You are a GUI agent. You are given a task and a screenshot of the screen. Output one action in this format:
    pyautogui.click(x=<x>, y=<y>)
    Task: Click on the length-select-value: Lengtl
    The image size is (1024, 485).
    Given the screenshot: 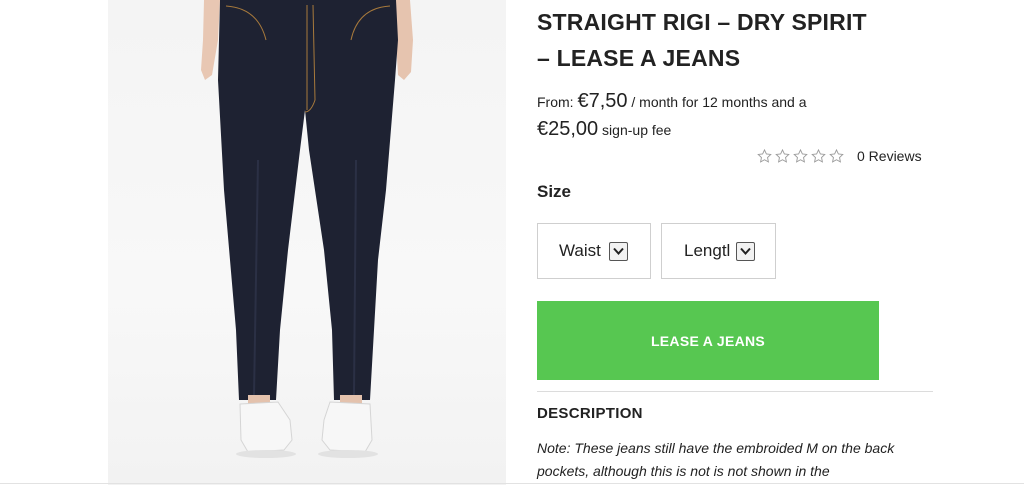 What is the action you would take?
    pyautogui.click(x=707, y=250)
    